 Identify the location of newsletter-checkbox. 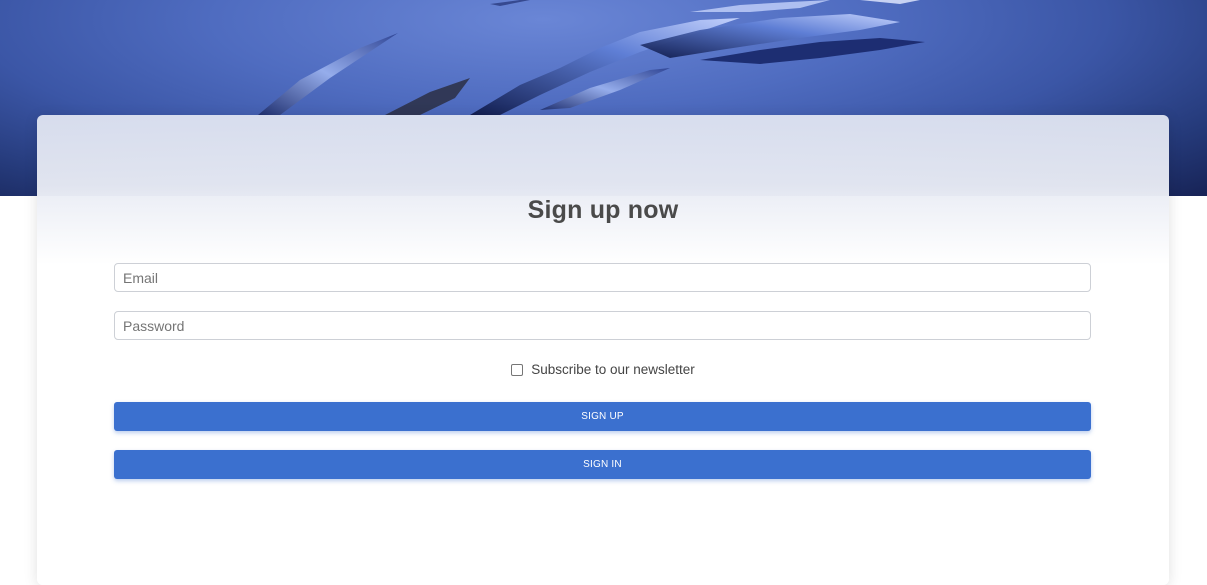
(517, 369).